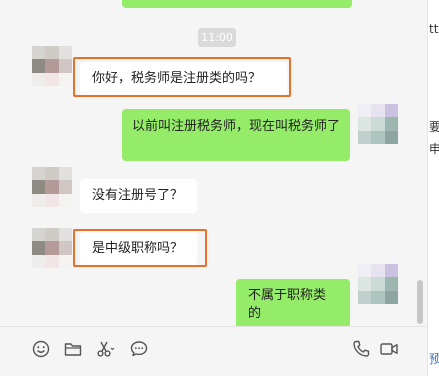 The image size is (439, 376). Describe the element at coordinates (138, 196) in the screenshot. I see `message-incoming-2: 没有注册号了？` at that location.